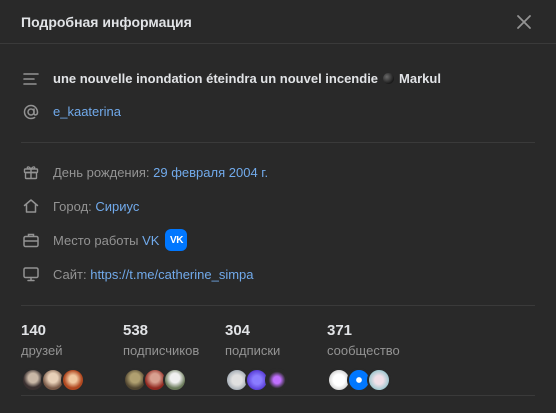 This screenshot has height=413, width=556. What do you see at coordinates (31, 206) in the screenshot?
I see `home-icon` at bounding box center [31, 206].